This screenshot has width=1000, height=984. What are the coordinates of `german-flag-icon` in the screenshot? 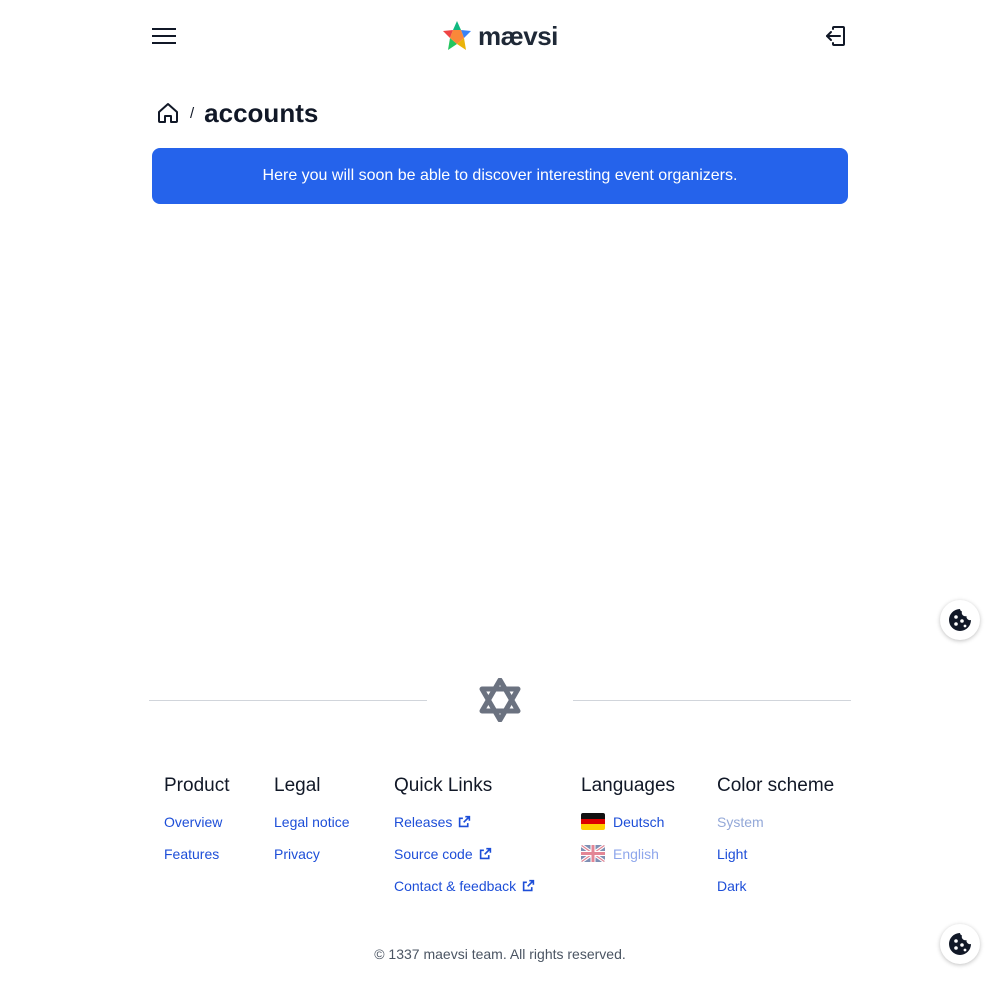 It's located at (593, 821).